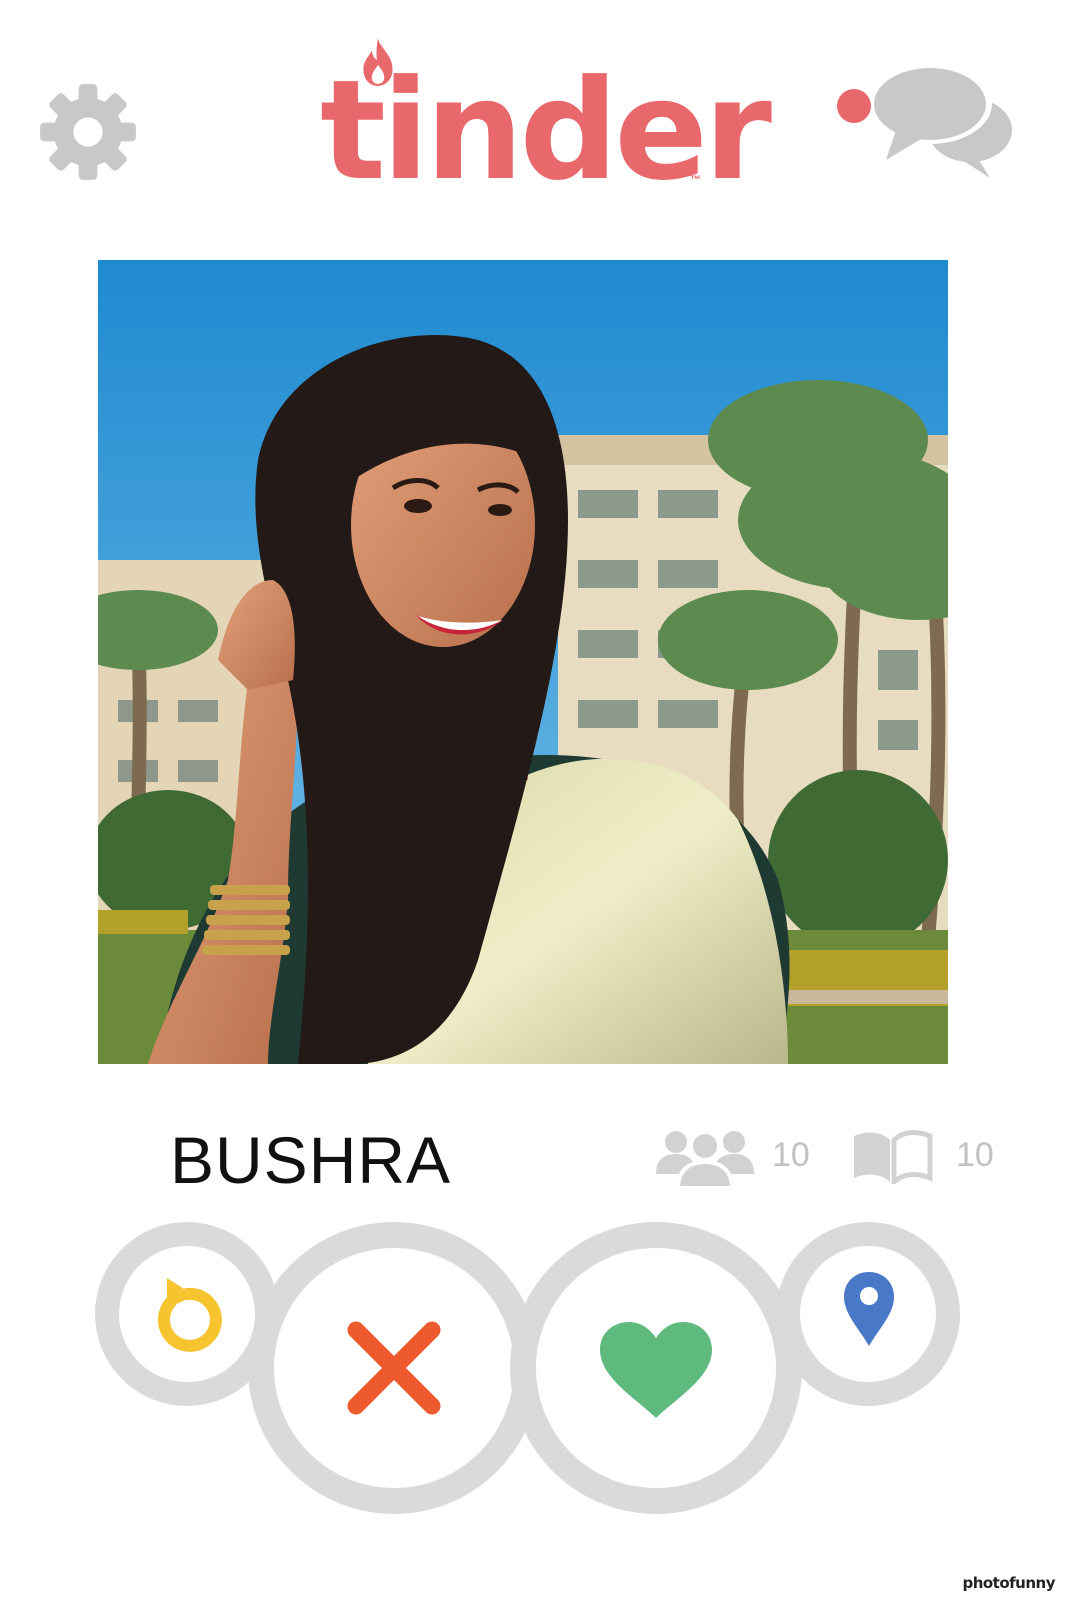 This screenshot has height=1600, width=1067. I want to click on profile-name: BUSHRA, so click(311, 1160).